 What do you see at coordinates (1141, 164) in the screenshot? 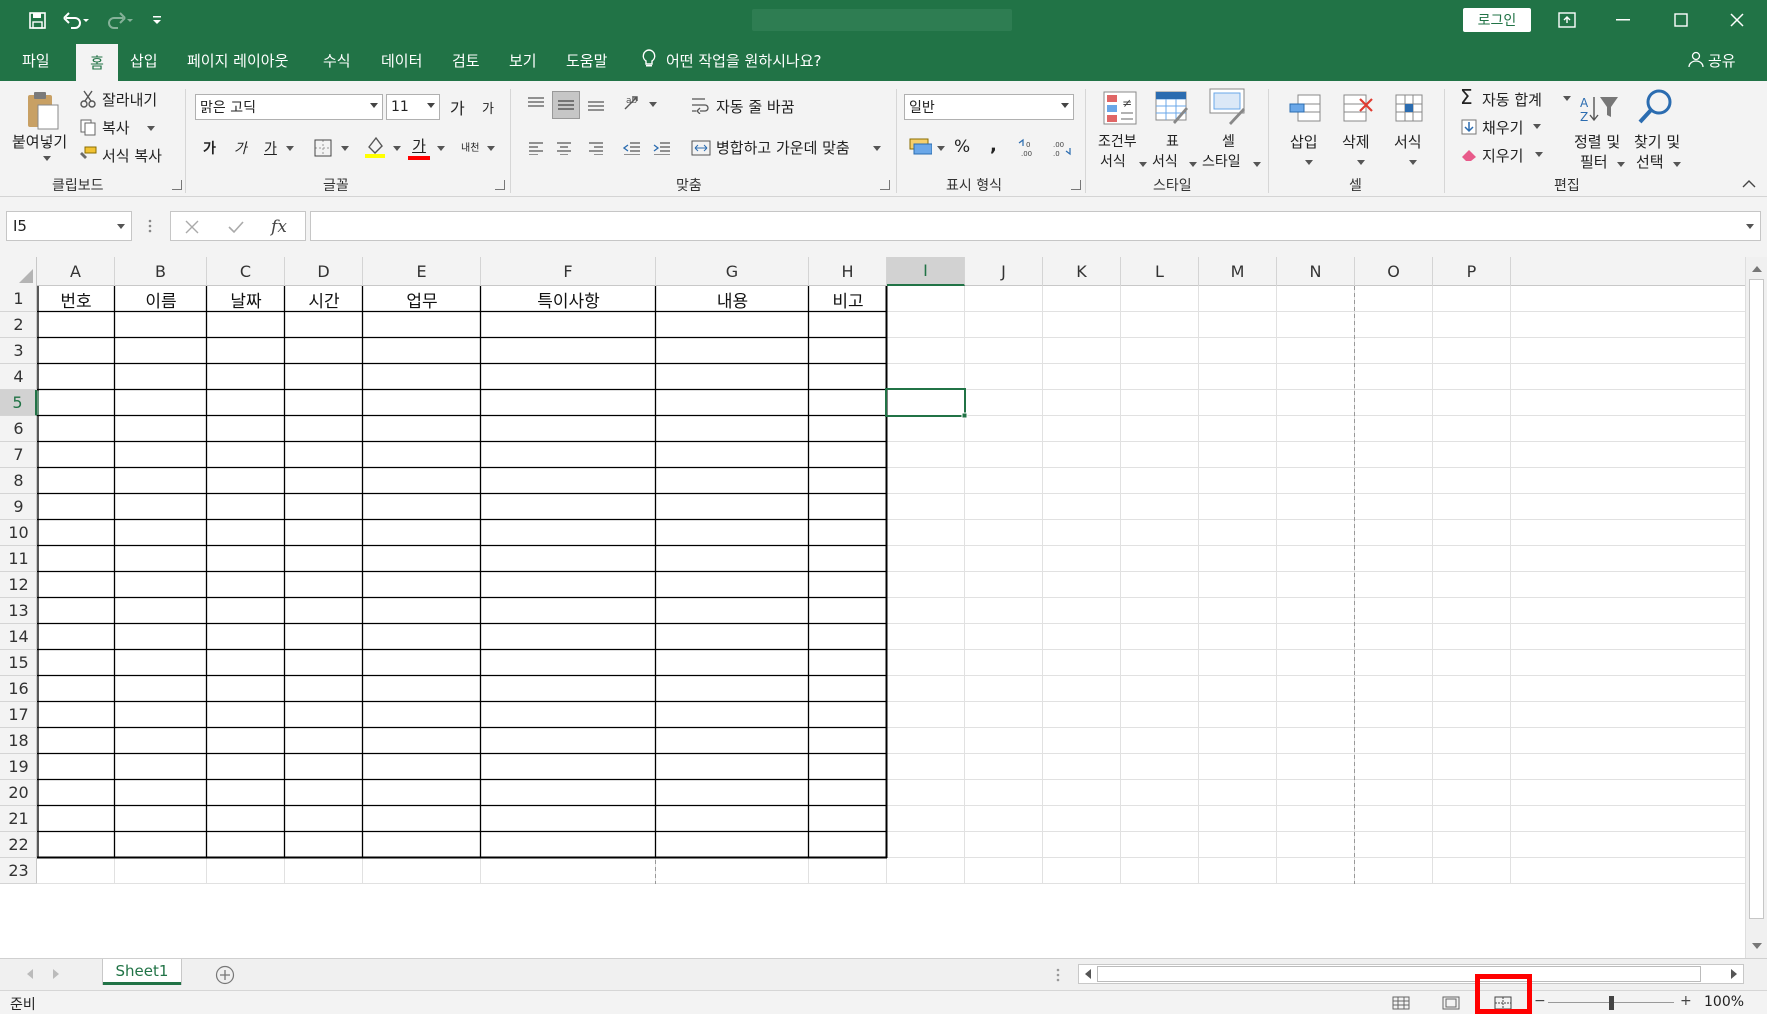
I see `conditional-dropdown-icon` at bounding box center [1141, 164].